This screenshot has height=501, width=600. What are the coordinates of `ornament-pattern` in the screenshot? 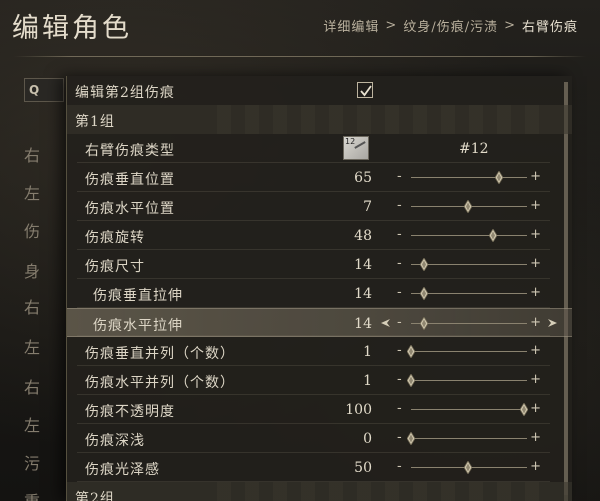 It's located at (379, 119).